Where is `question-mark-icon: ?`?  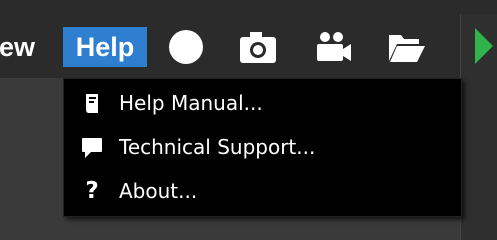 question-mark-icon: ? is located at coordinates (92, 191).